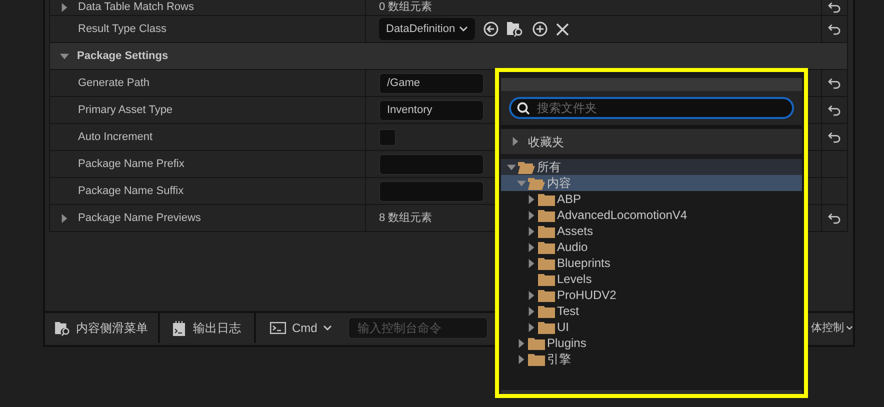  What do you see at coordinates (122, 56) in the screenshot?
I see `category-label: Package Settings` at bounding box center [122, 56].